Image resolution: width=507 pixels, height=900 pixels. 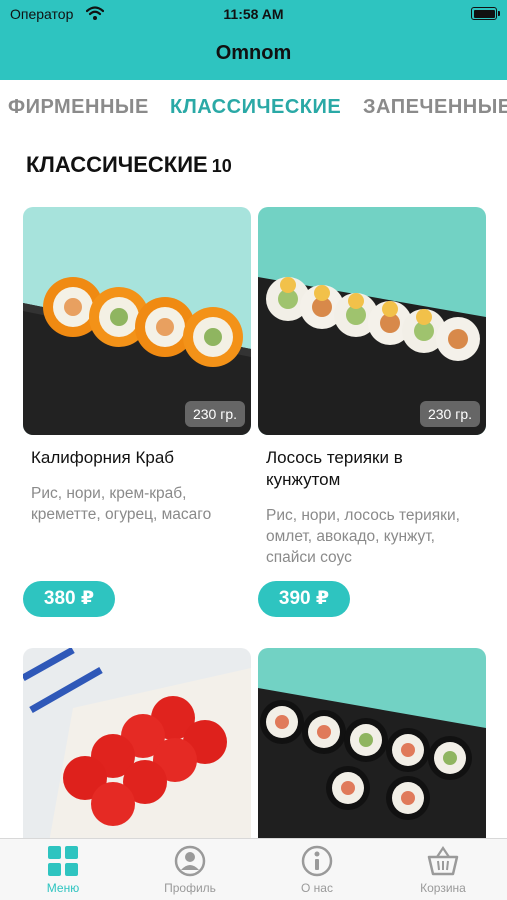 I want to click on tabbar-item-menu: Меню, so click(x=63, y=870).